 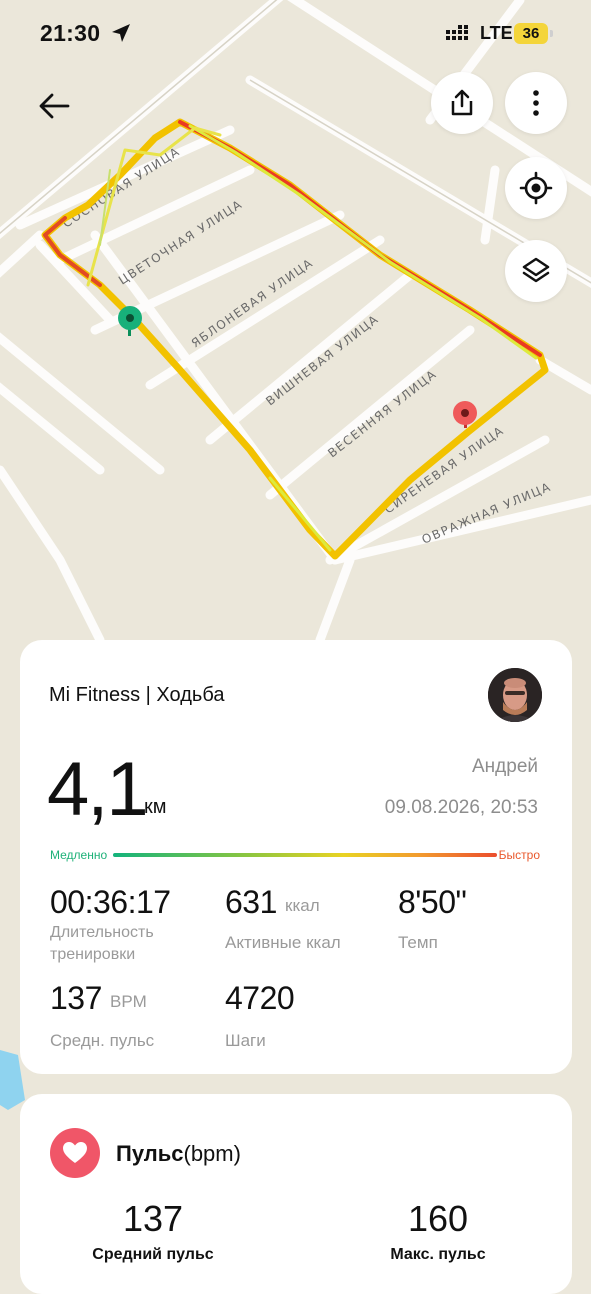 I want to click on street-label: ЦВЕТОЧНАЯ УЛИЦА, so click(x=180, y=242).